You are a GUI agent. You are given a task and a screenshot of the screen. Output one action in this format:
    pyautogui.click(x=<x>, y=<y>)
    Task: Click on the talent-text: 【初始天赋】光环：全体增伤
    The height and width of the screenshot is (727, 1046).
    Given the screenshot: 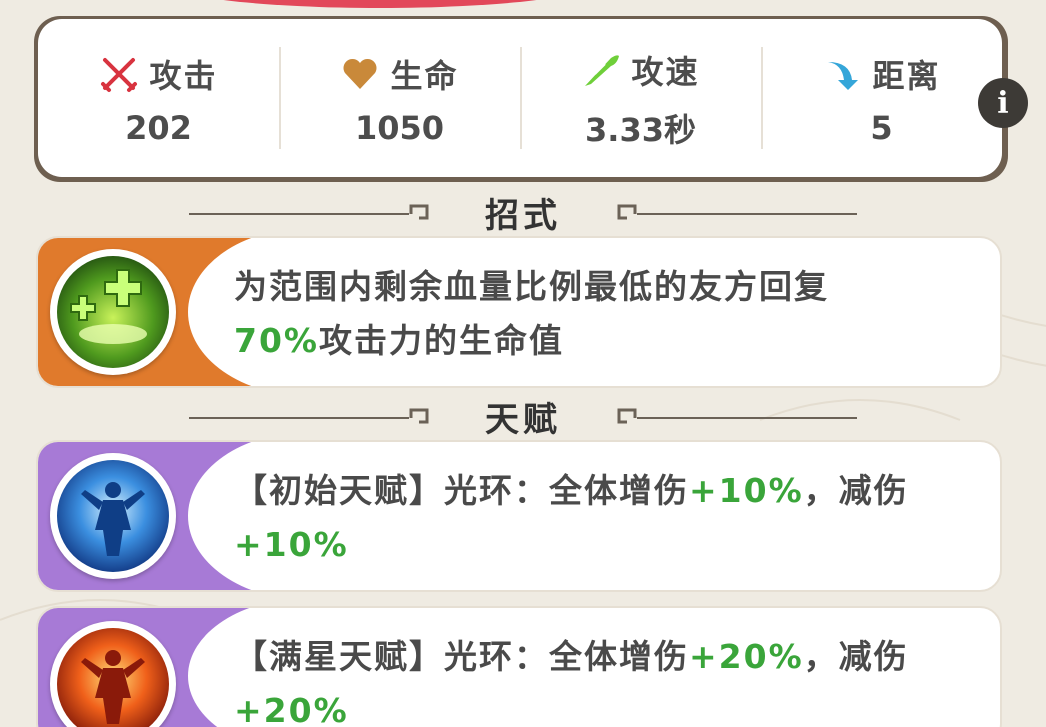 What is the action you would take?
    pyautogui.click(x=461, y=490)
    